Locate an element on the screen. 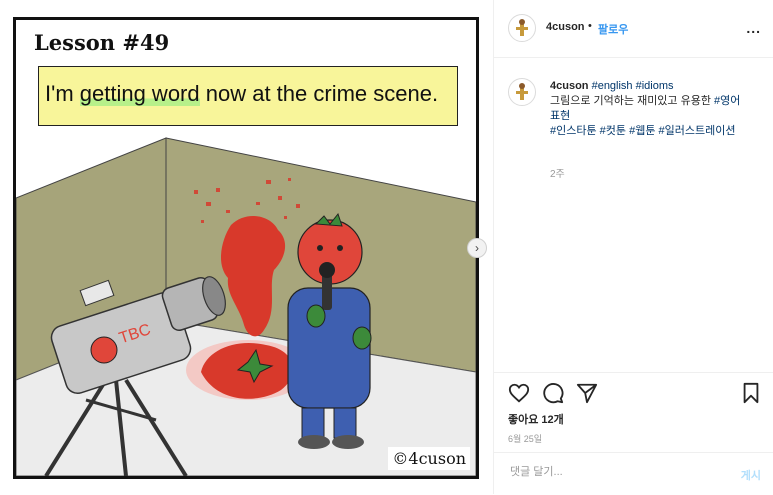  caption-avatar is located at coordinates (522, 92).